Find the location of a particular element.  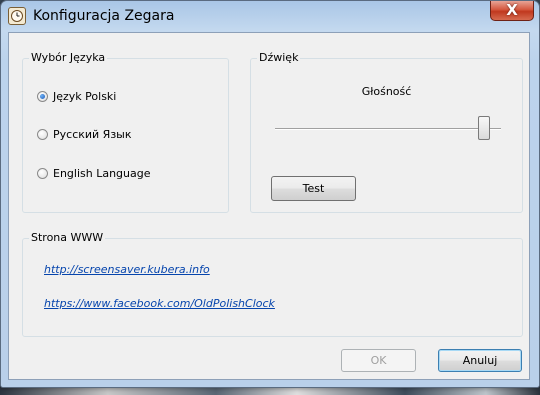

facebook-link: https://www.facebook.com/OldPolishClock is located at coordinates (159, 303).